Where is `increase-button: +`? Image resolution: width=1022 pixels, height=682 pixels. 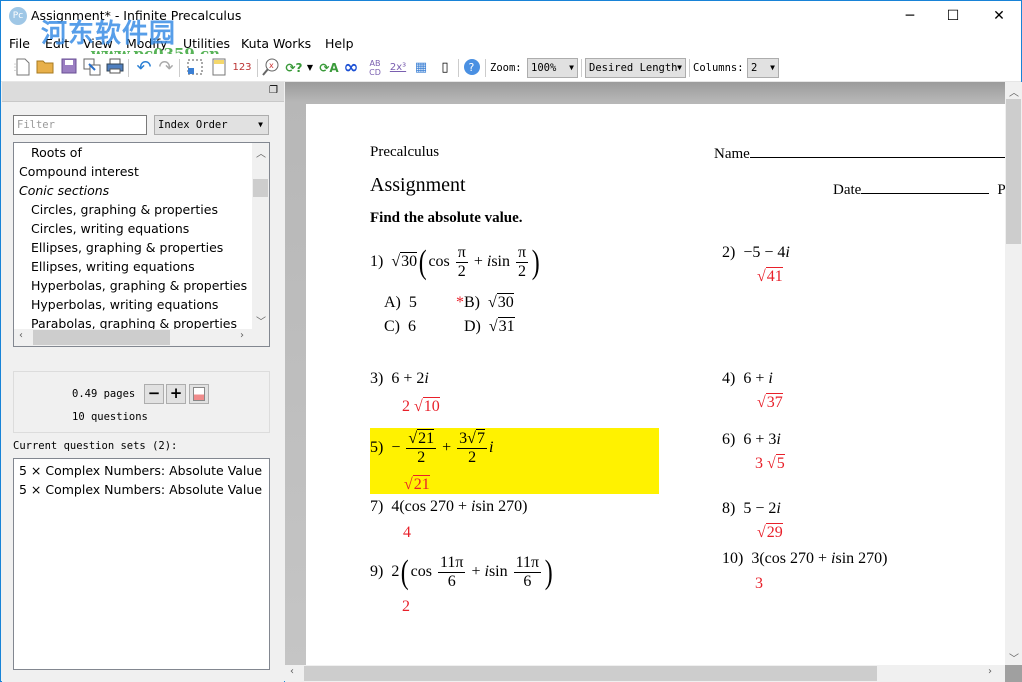 increase-button: + is located at coordinates (176, 394).